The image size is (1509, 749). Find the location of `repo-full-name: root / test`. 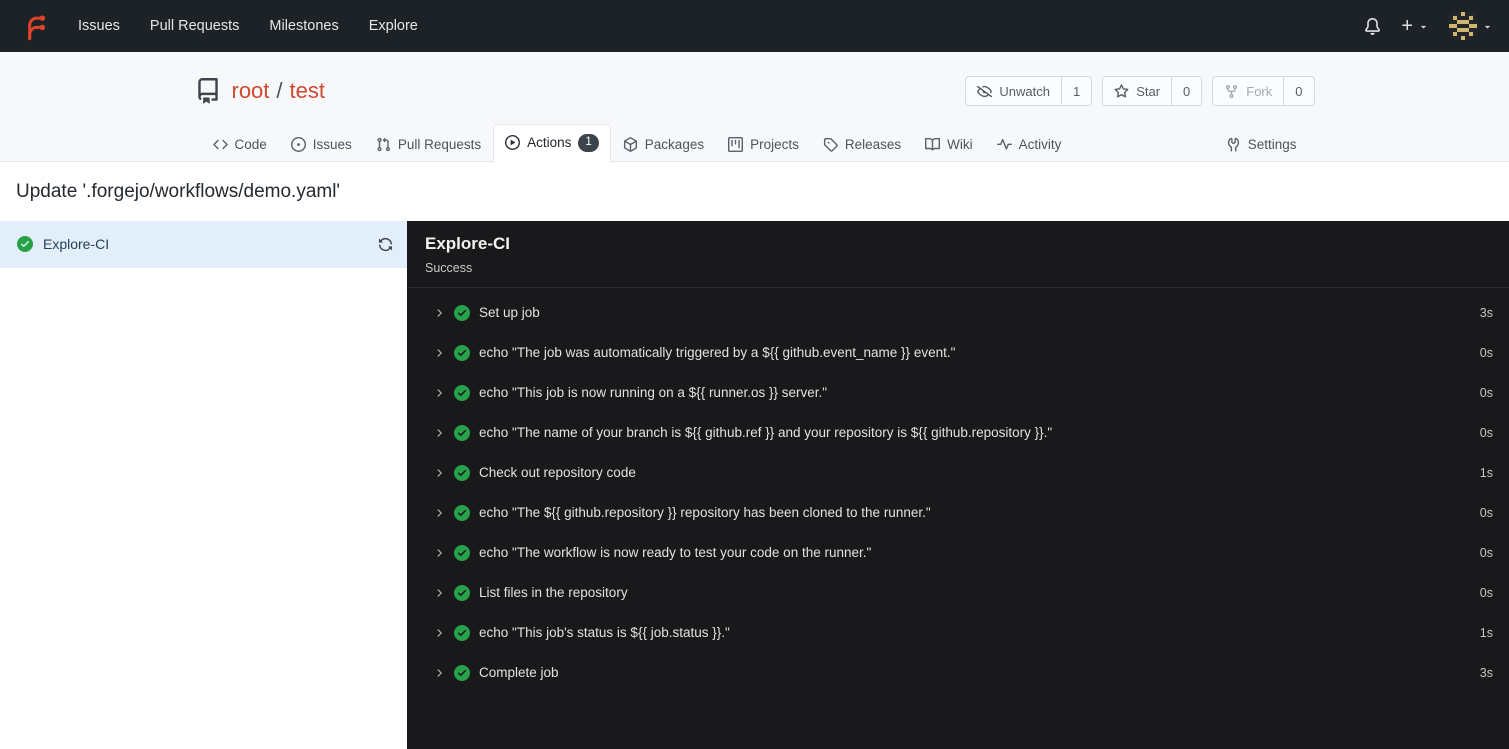

repo-full-name: root / test is located at coordinates (279, 91).